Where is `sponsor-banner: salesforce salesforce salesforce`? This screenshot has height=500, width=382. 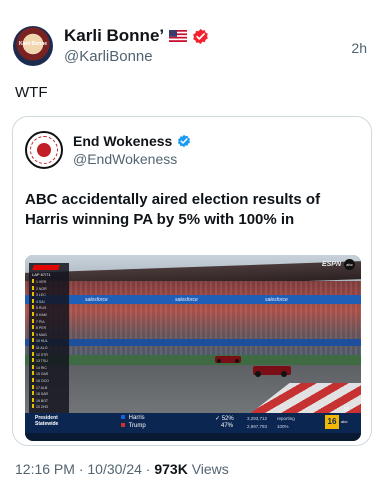 sponsor-banner: salesforce salesforce salesforce is located at coordinates (193, 299).